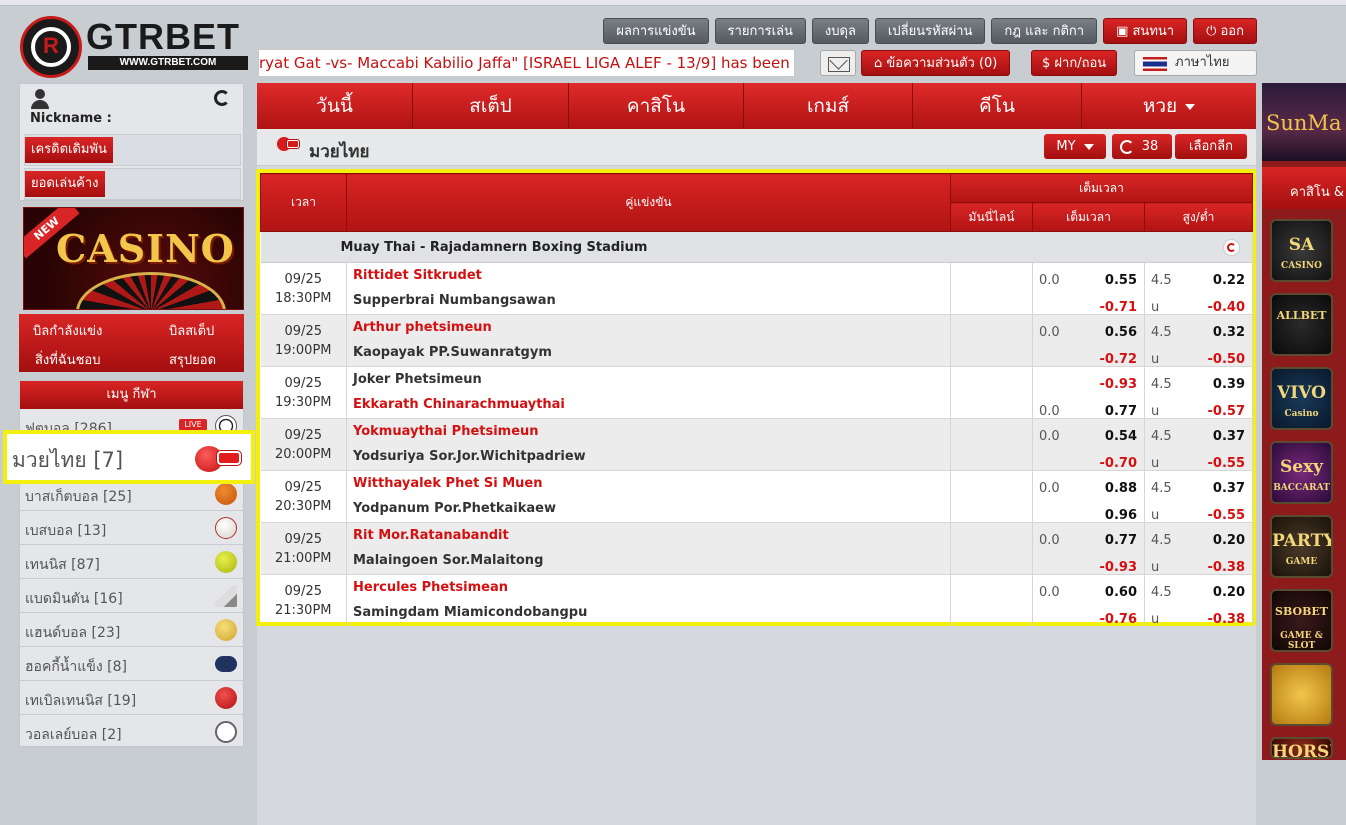 Image resolution: width=1346 pixels, height=825 pixels. I want to click on basketball-icon, so click(226, 494).